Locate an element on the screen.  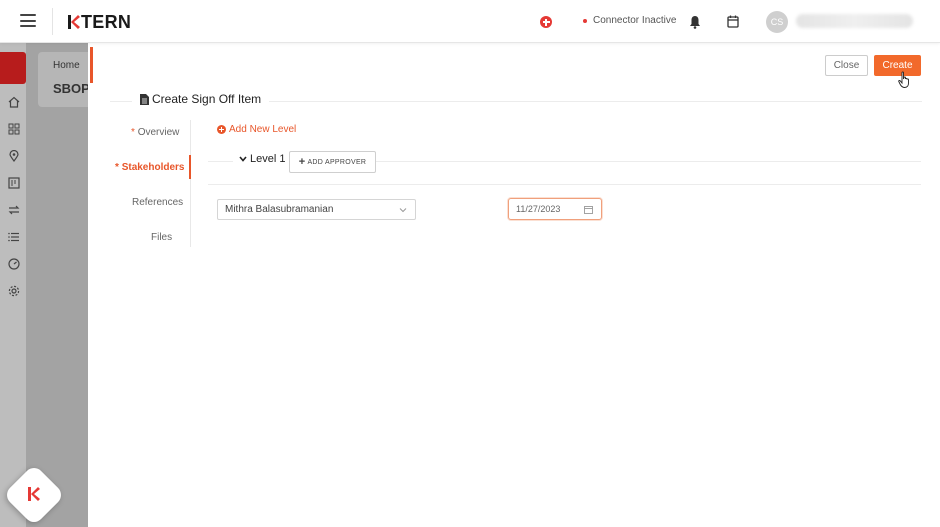
ktern-logo: TERN is located at coordinates (99, 22).